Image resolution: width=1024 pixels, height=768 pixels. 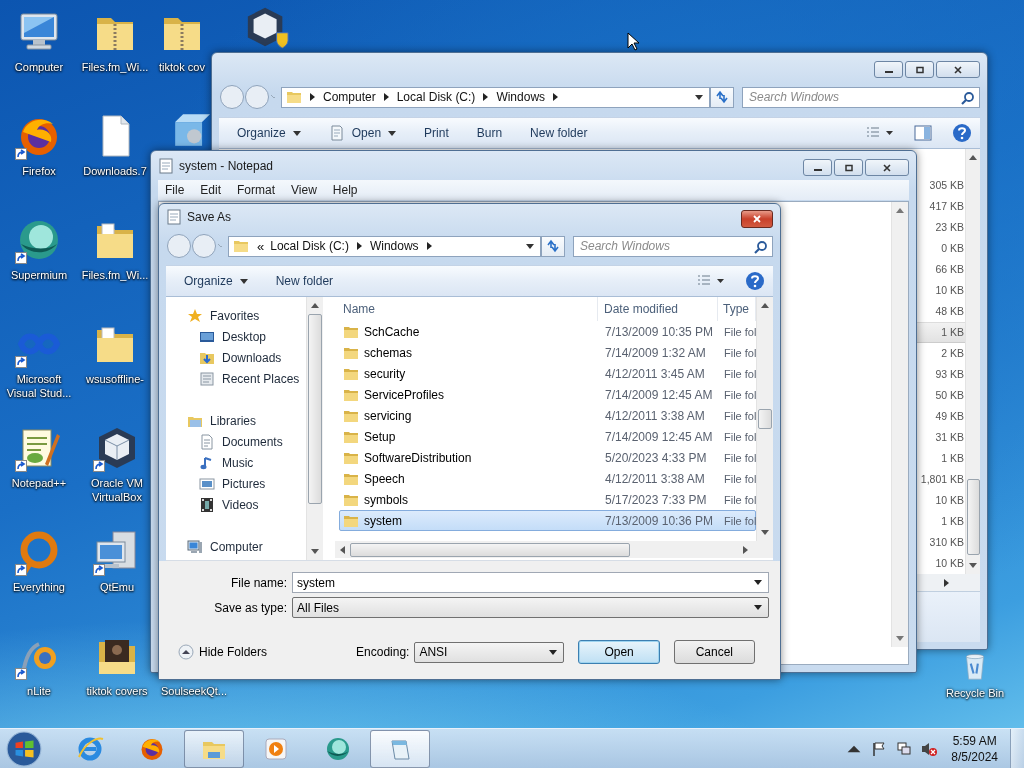 What do you see at coordinates (904, 748) in the screenshot?
I see `network-icon` at bounding box center [904, 748].